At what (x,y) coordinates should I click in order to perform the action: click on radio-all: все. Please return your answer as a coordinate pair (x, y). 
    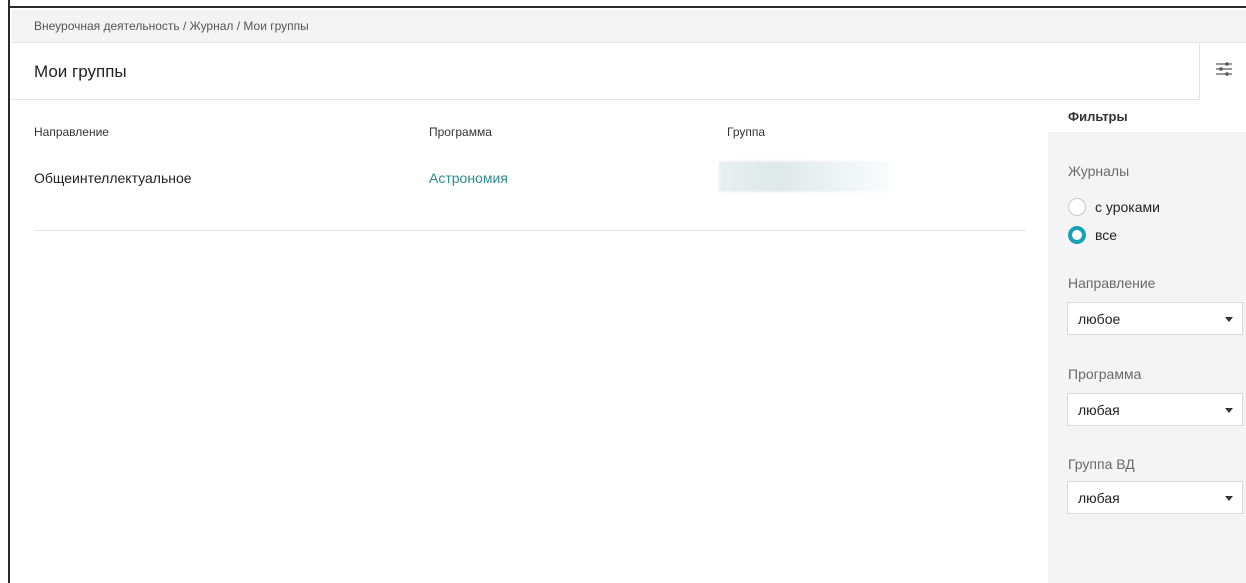
    Looking at the image, I should click on (1092, 235).